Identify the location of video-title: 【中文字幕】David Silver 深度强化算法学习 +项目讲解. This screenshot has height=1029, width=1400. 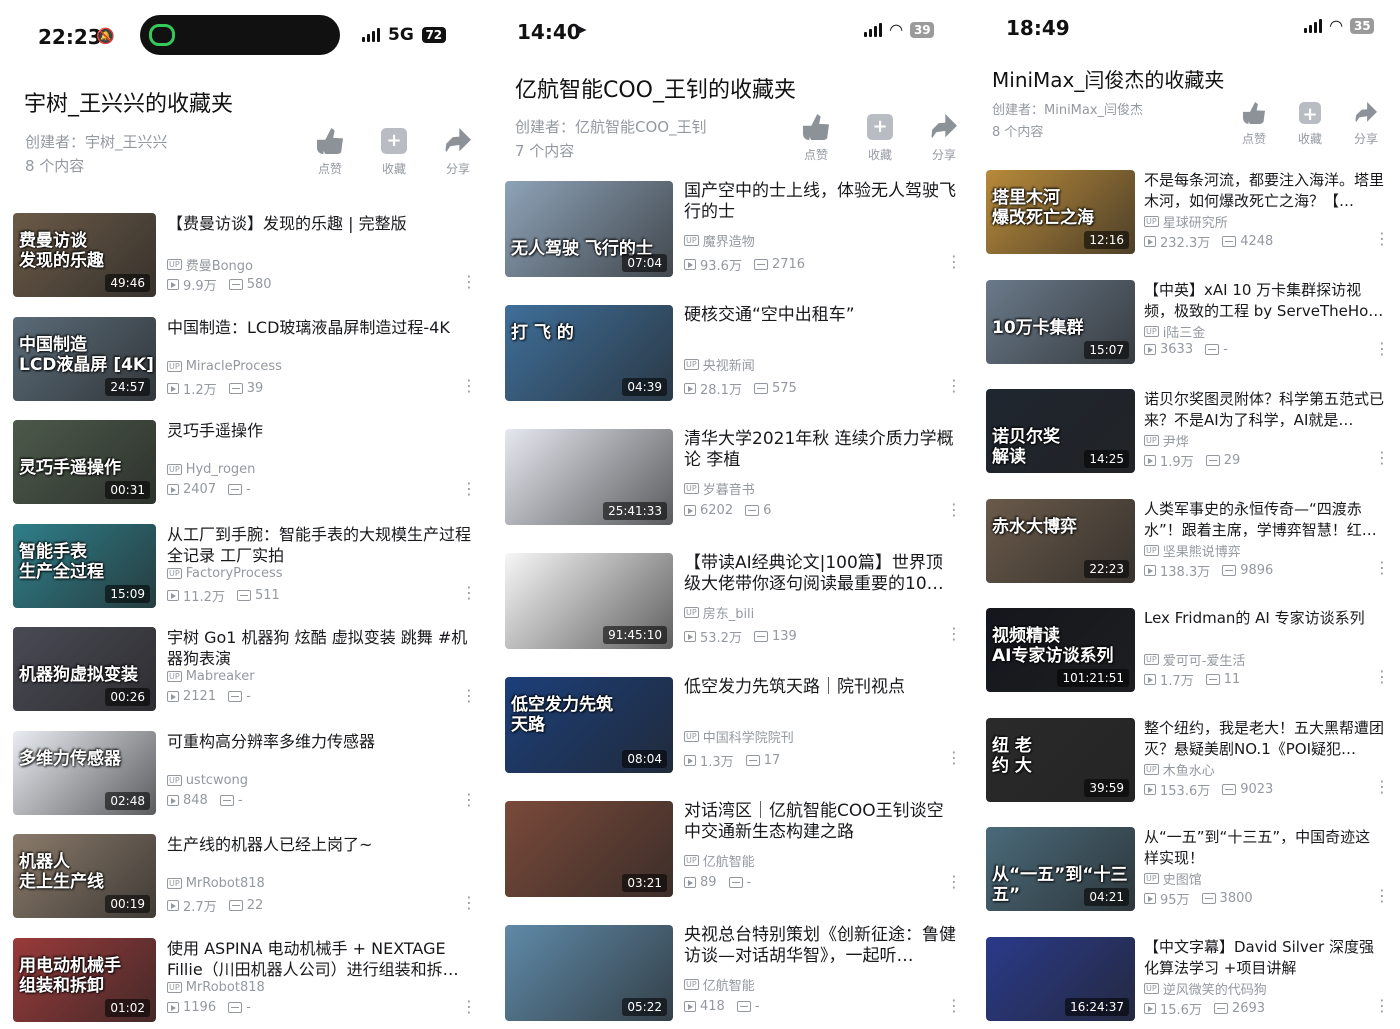
(1264, 958).